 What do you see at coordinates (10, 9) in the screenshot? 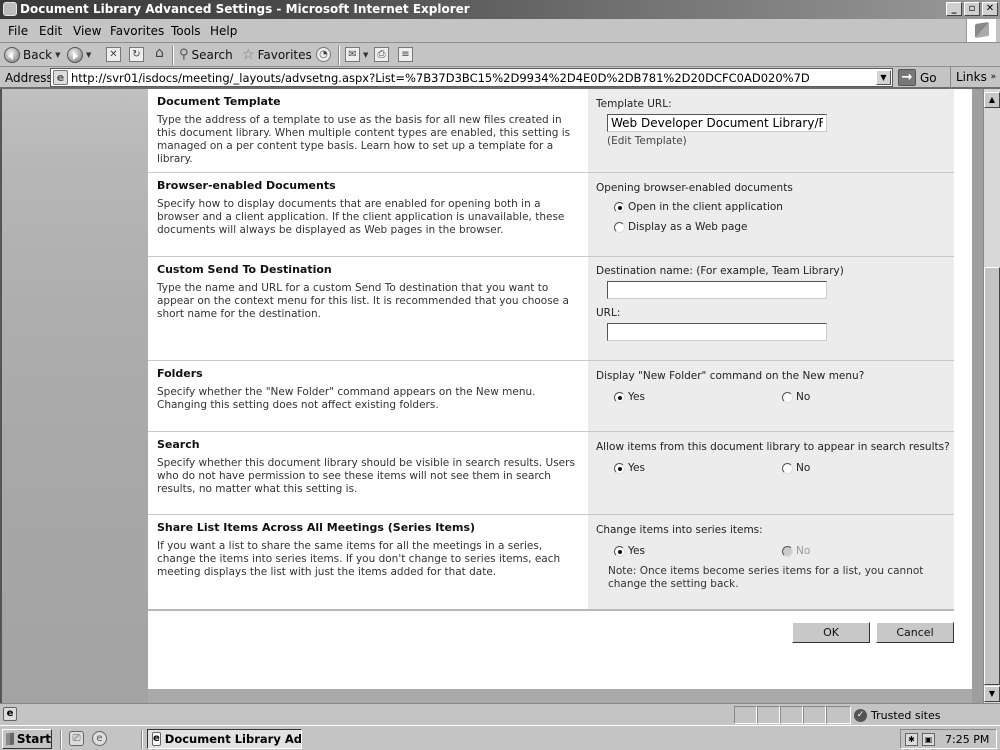
I see `ie-app-icon` at bounding box center [10, 9].